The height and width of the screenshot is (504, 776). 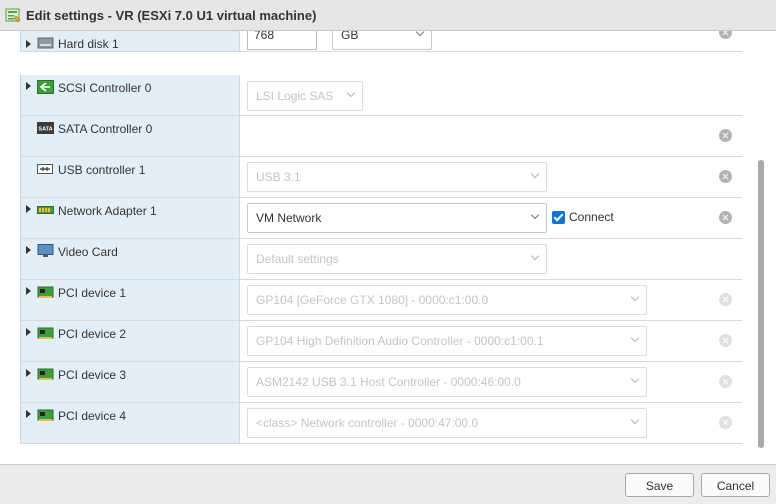 I want to click on device-label-cell: Video Card, so click(x=130, y=259).